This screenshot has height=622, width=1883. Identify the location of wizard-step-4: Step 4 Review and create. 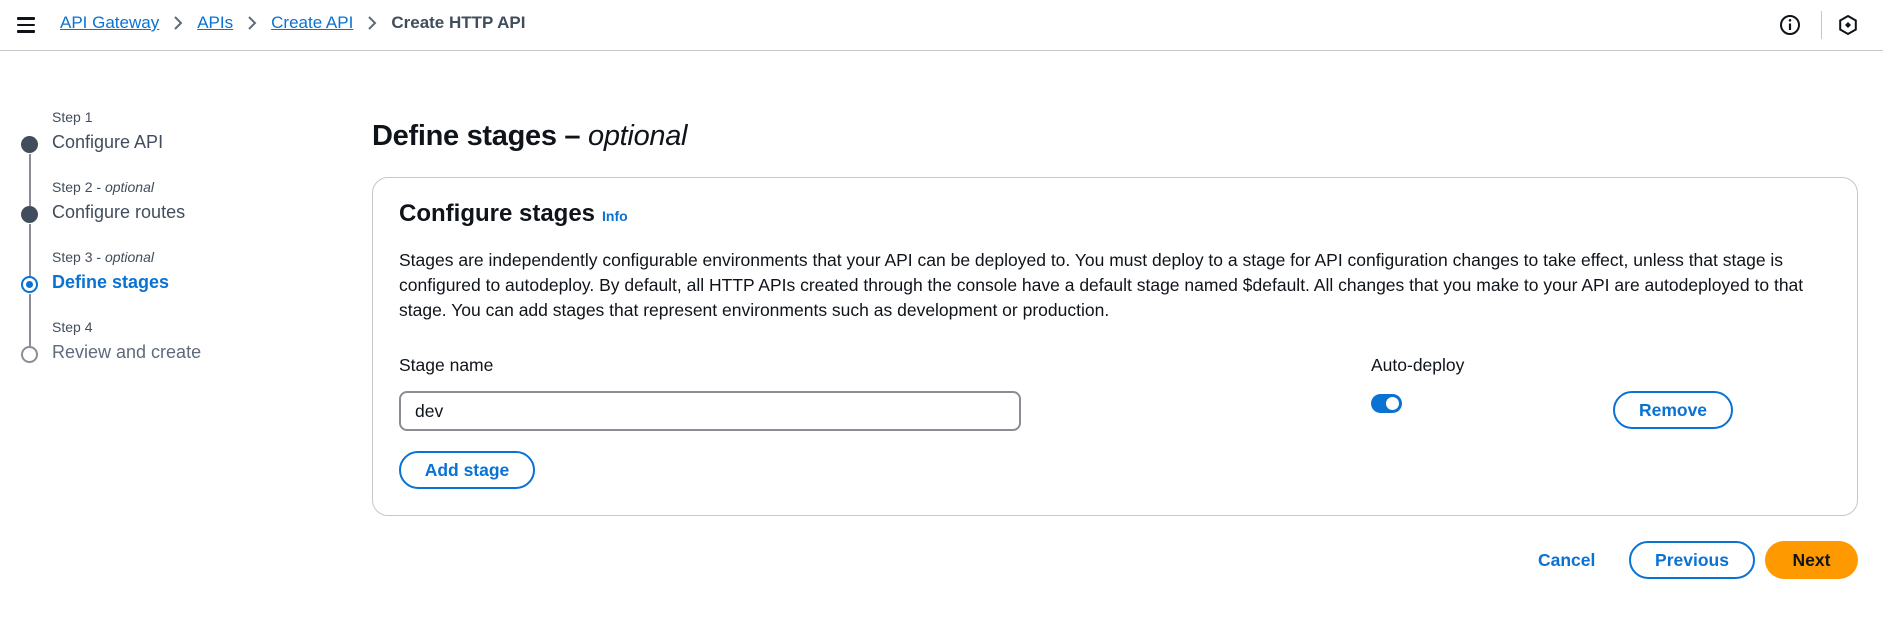
(168, 353).